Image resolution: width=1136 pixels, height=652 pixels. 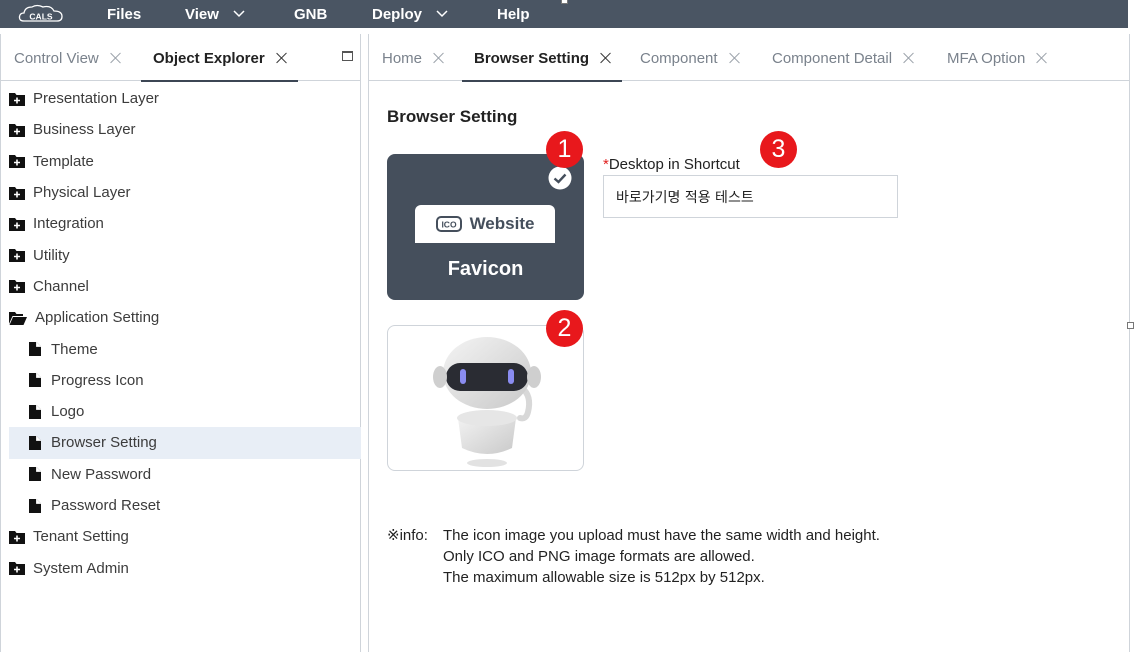 What do you see at coordinates (106, 505) in the screenshot?
I see `tree-item-label: Password Reset` at bounding box center [106, 505].